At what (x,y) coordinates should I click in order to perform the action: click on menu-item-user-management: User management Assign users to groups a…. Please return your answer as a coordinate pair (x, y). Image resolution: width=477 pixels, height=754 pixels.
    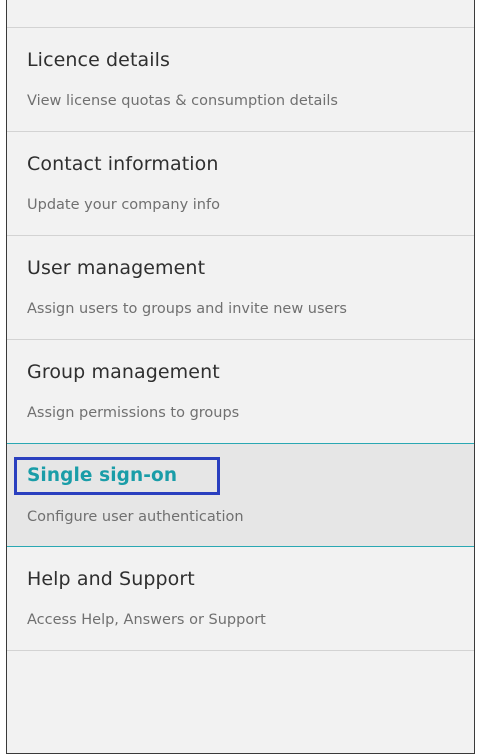
    Looking at the image, I should click on (240, 288).